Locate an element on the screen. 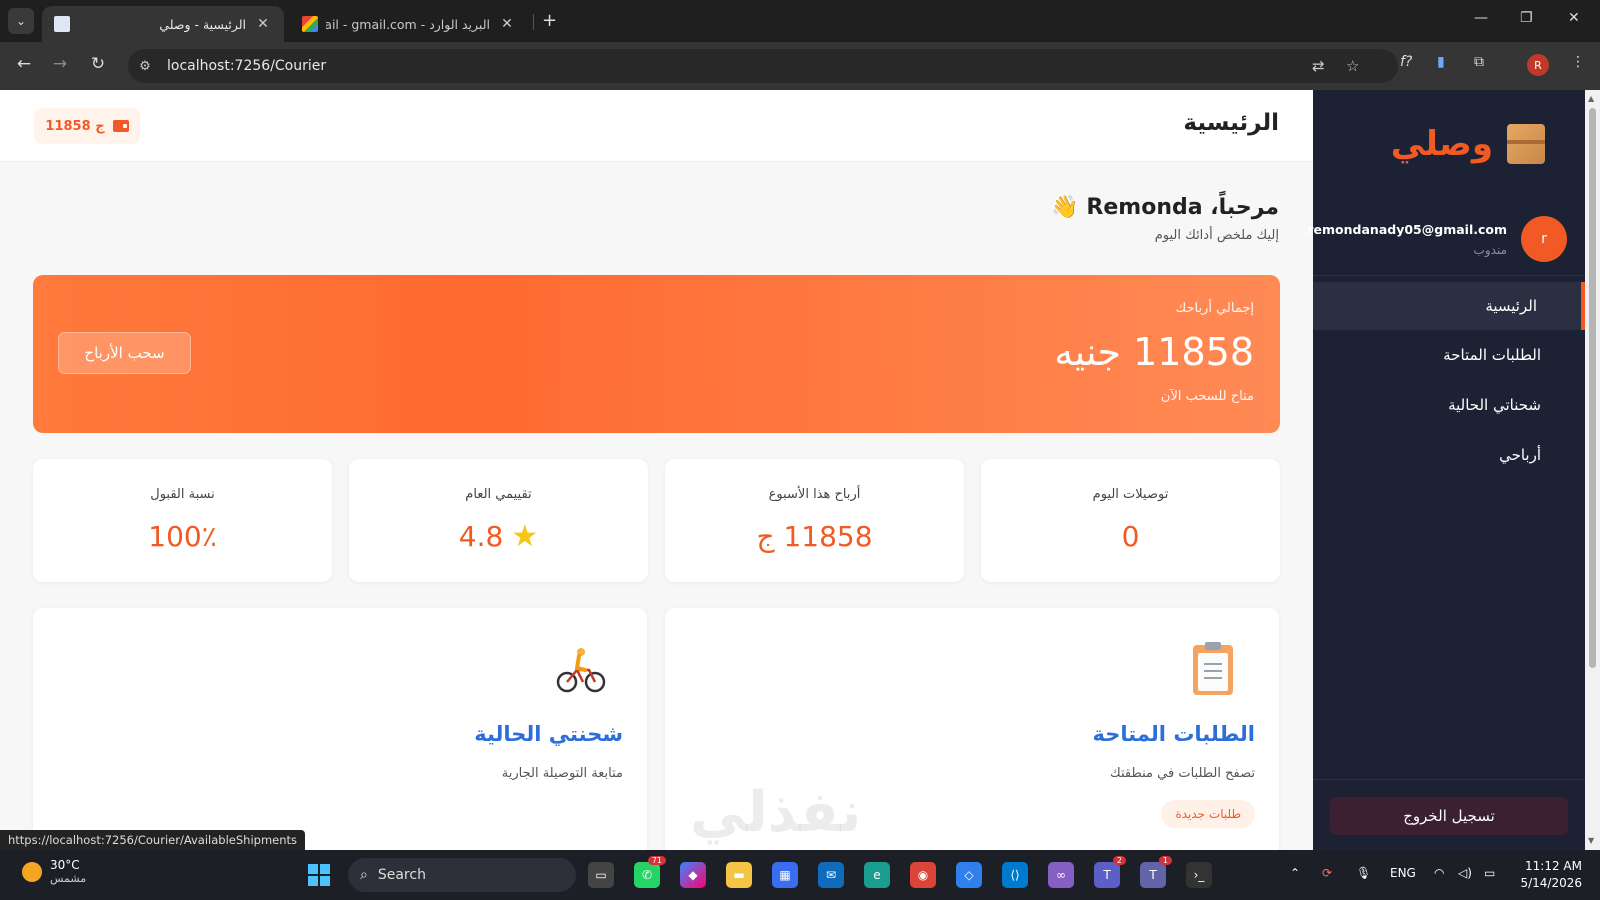 This screenshot has height=900, width=1600. scrollbar-thumb is located at coordinates (1592, 388).